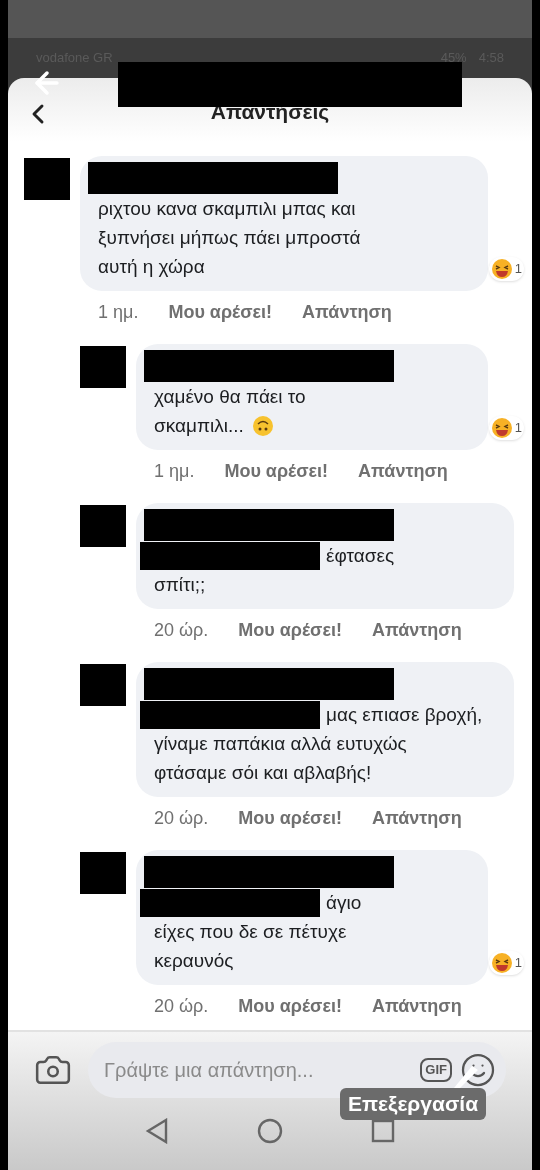 The width and height of the screenshot is (540, 1170). I want to click on edit-label: Επεξεργασία, so click(413, 1104).